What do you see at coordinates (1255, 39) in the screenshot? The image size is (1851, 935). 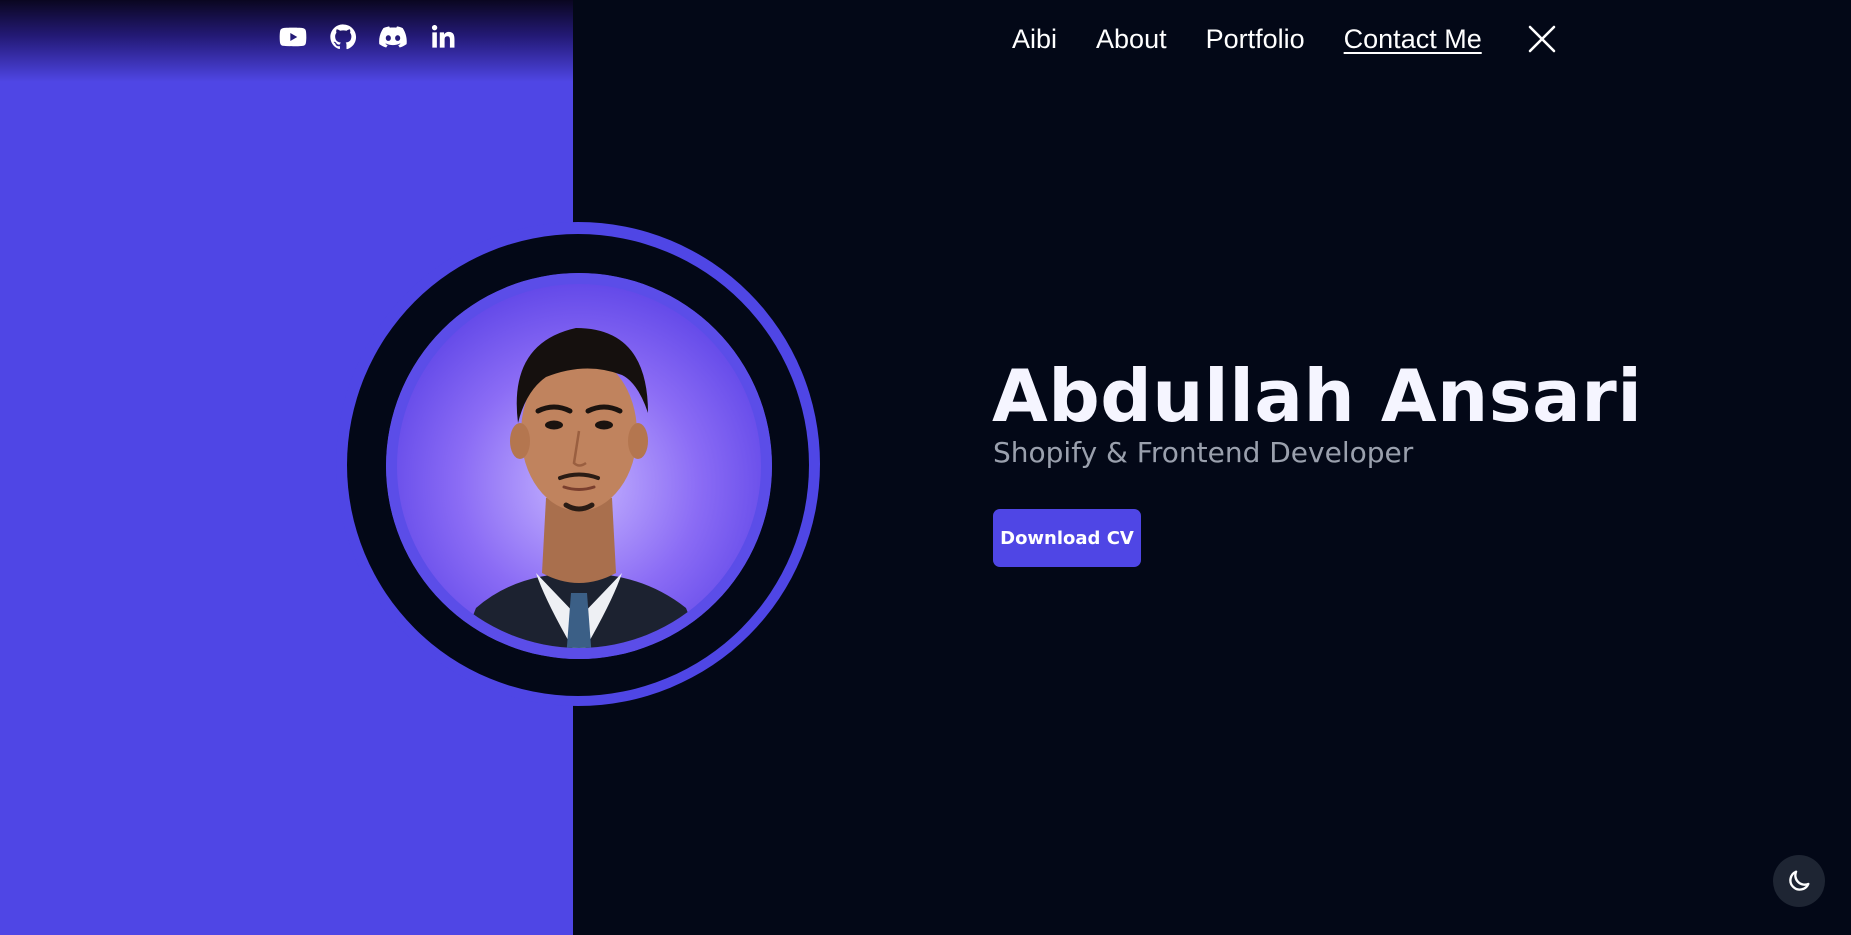 I see `nav-item-portfolio: Portfolio` at bounding box center [1255, 39].